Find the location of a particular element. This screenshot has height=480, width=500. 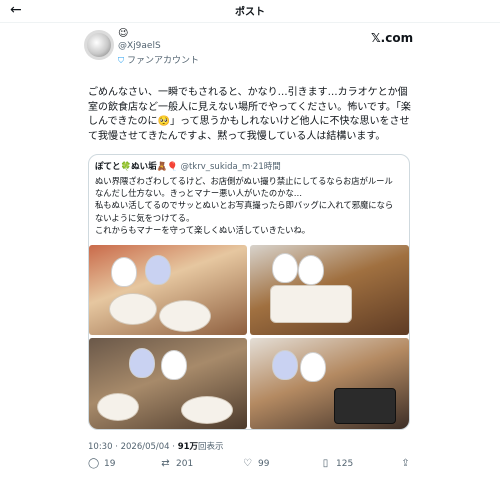

repost-button: ⇄ 201 is located at coordinates (176, 463).